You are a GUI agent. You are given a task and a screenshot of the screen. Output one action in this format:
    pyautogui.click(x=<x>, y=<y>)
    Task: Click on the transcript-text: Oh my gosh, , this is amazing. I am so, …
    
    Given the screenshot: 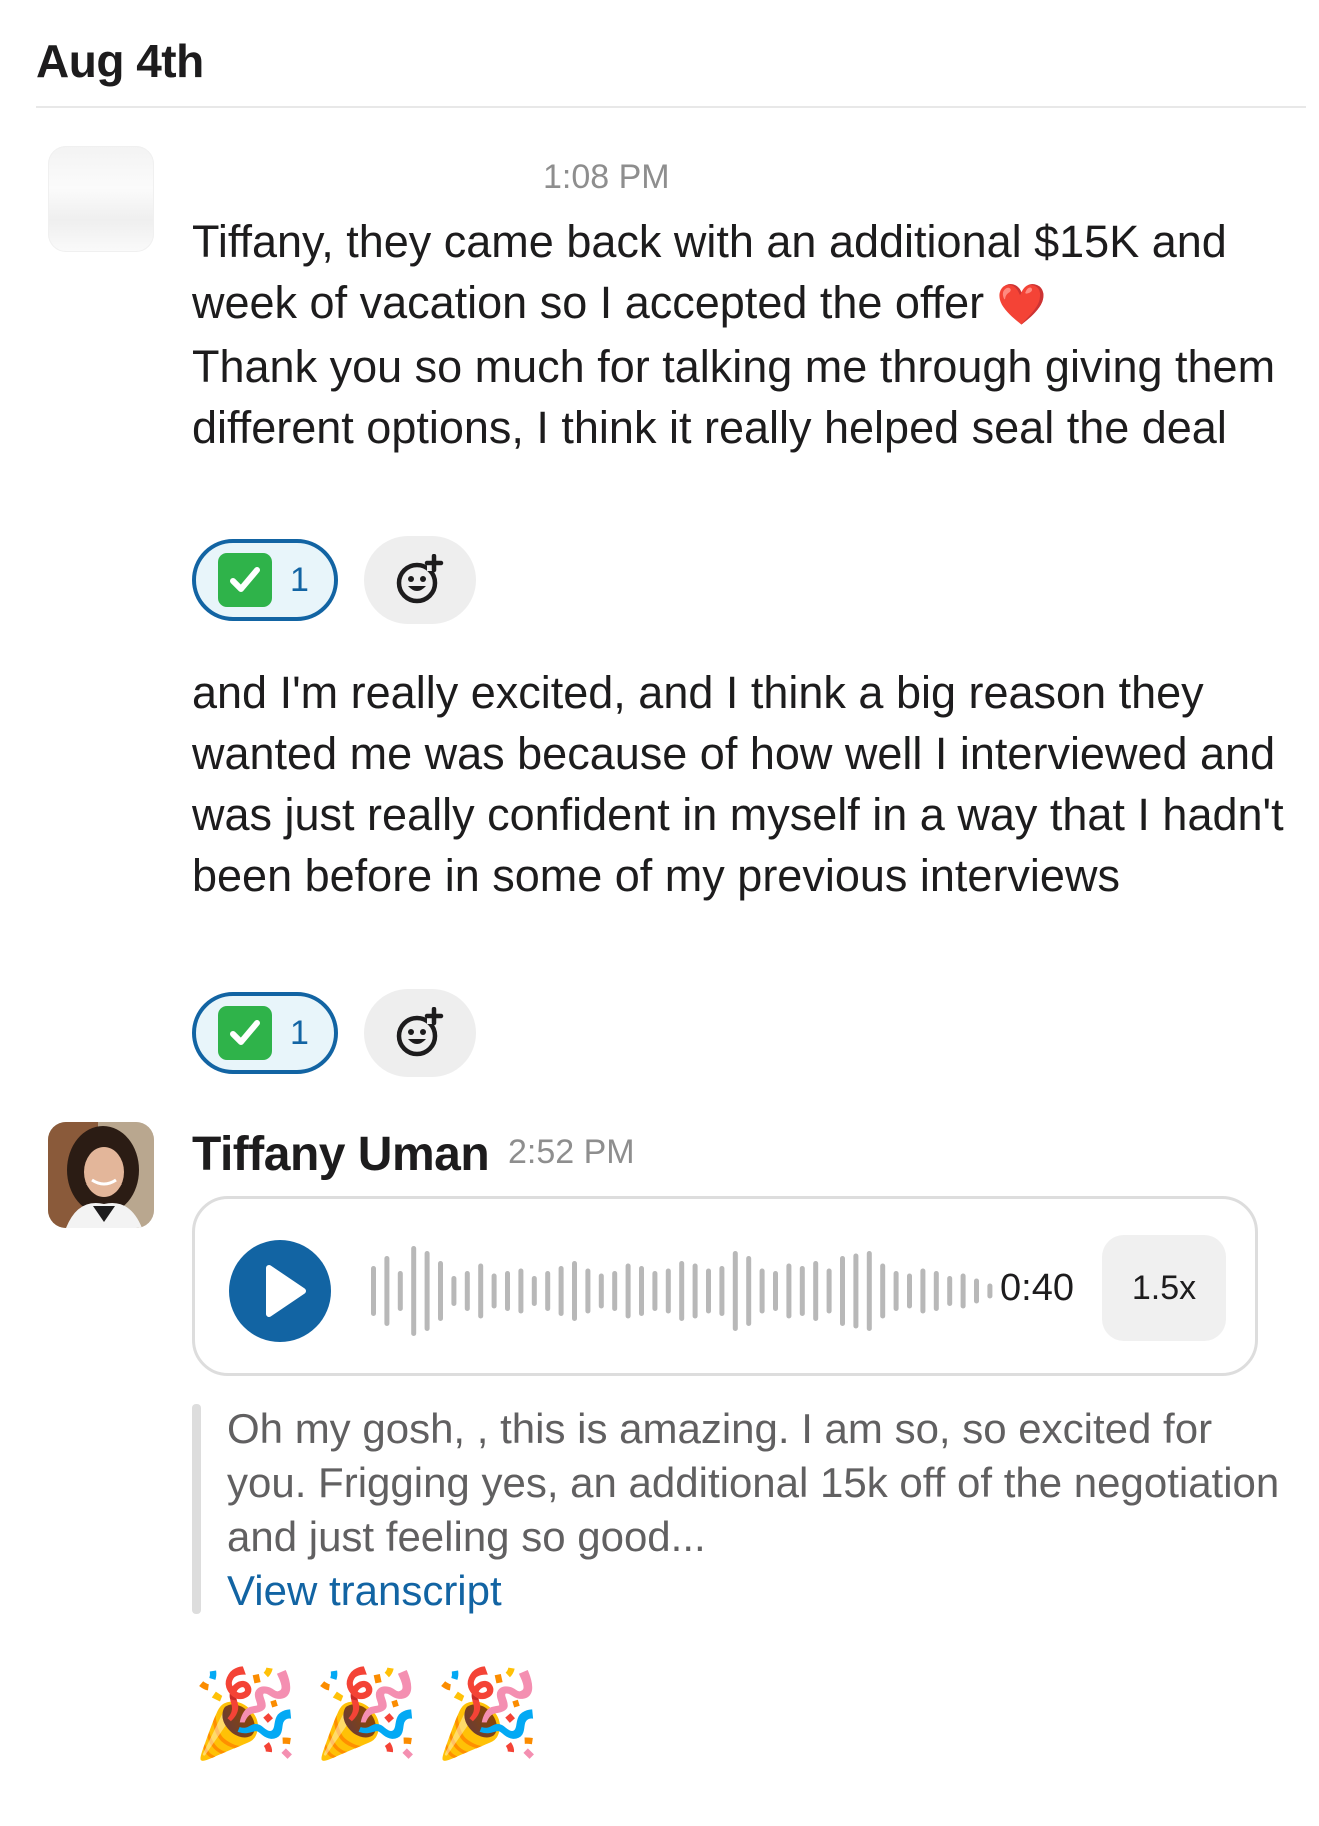 What is the action you would take?
    pyautogui.click(x=757, y=1510)
    